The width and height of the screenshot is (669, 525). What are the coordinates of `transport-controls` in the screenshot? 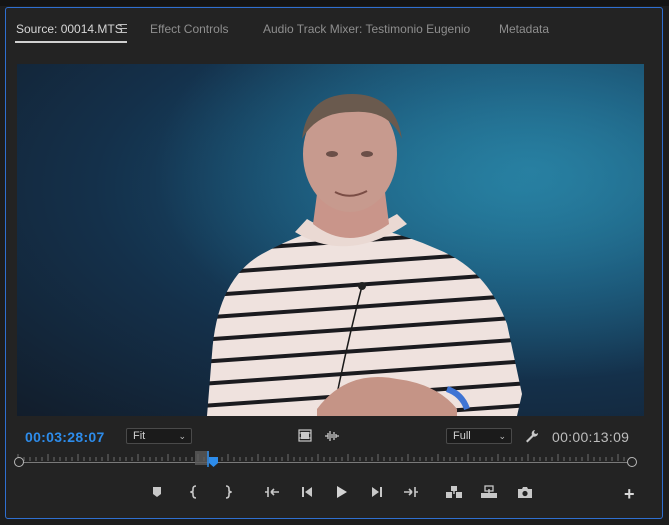 It's located at (334, 493).